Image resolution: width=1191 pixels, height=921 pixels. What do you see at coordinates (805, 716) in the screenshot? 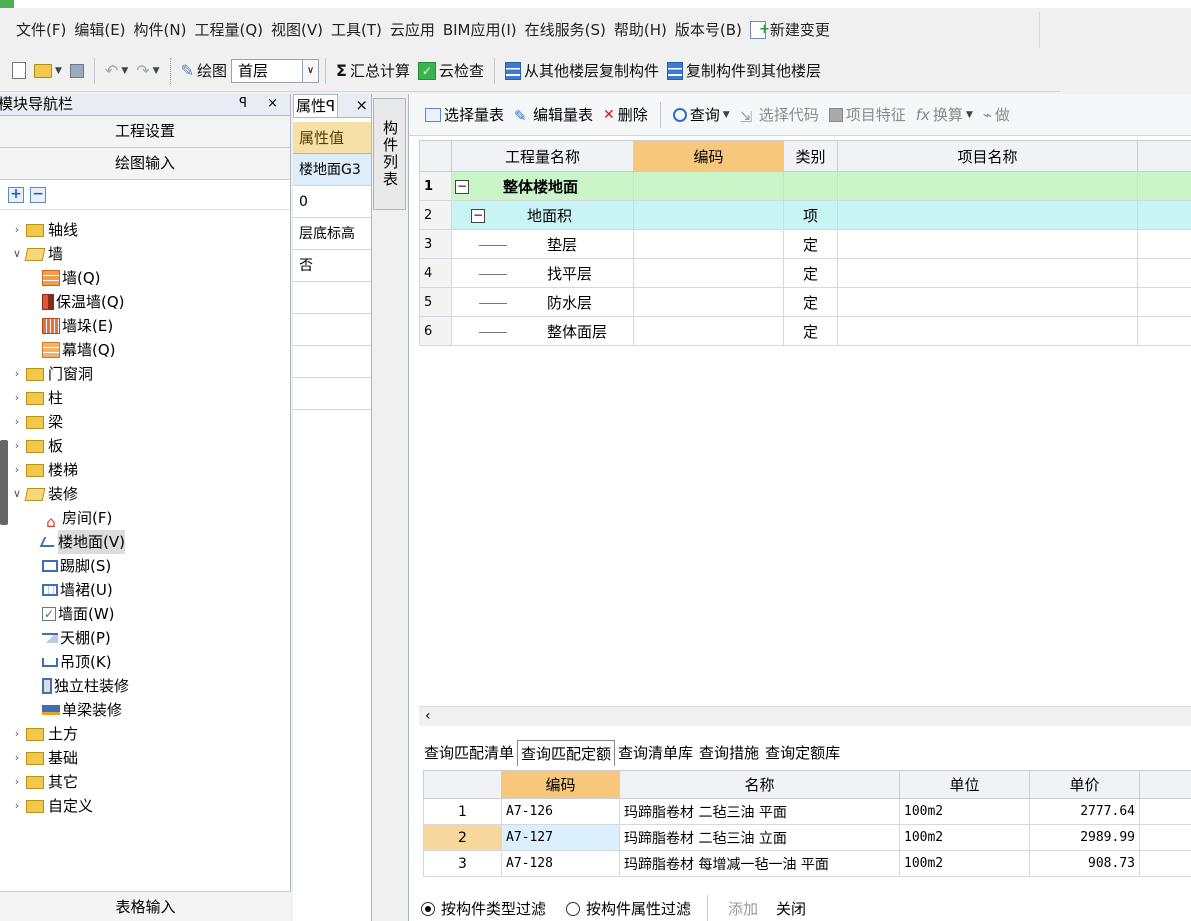
I see `horizontal-scrollbar: ‹` at bounding box center [805, 716].